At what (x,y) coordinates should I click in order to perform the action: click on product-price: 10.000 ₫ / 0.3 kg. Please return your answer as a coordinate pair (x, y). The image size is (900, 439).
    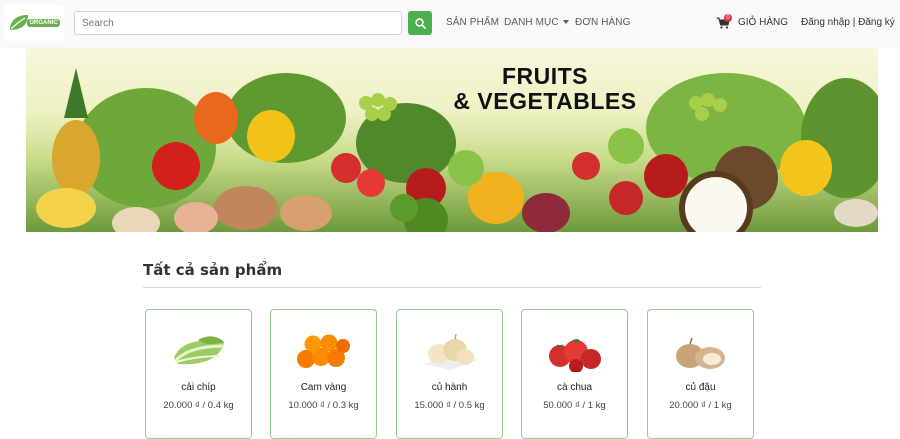
    Looking at the image, I should click on (323, 405).